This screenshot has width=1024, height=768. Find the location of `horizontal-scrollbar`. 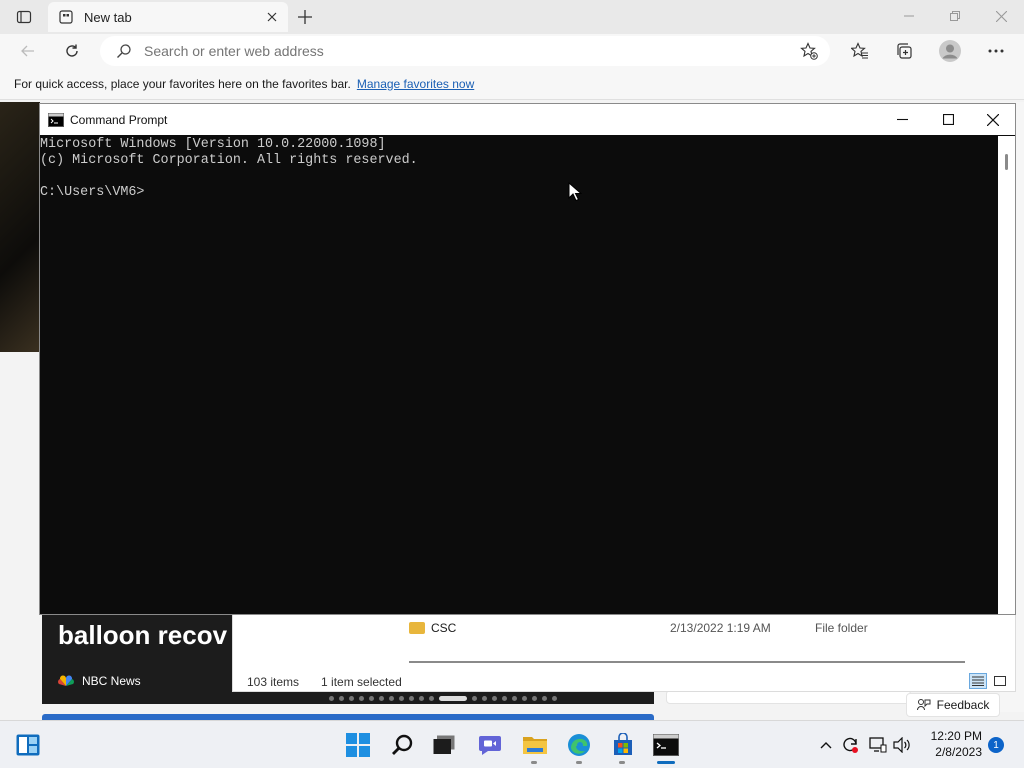

horizontal-scrollbar is located at coordinates (687, 662).